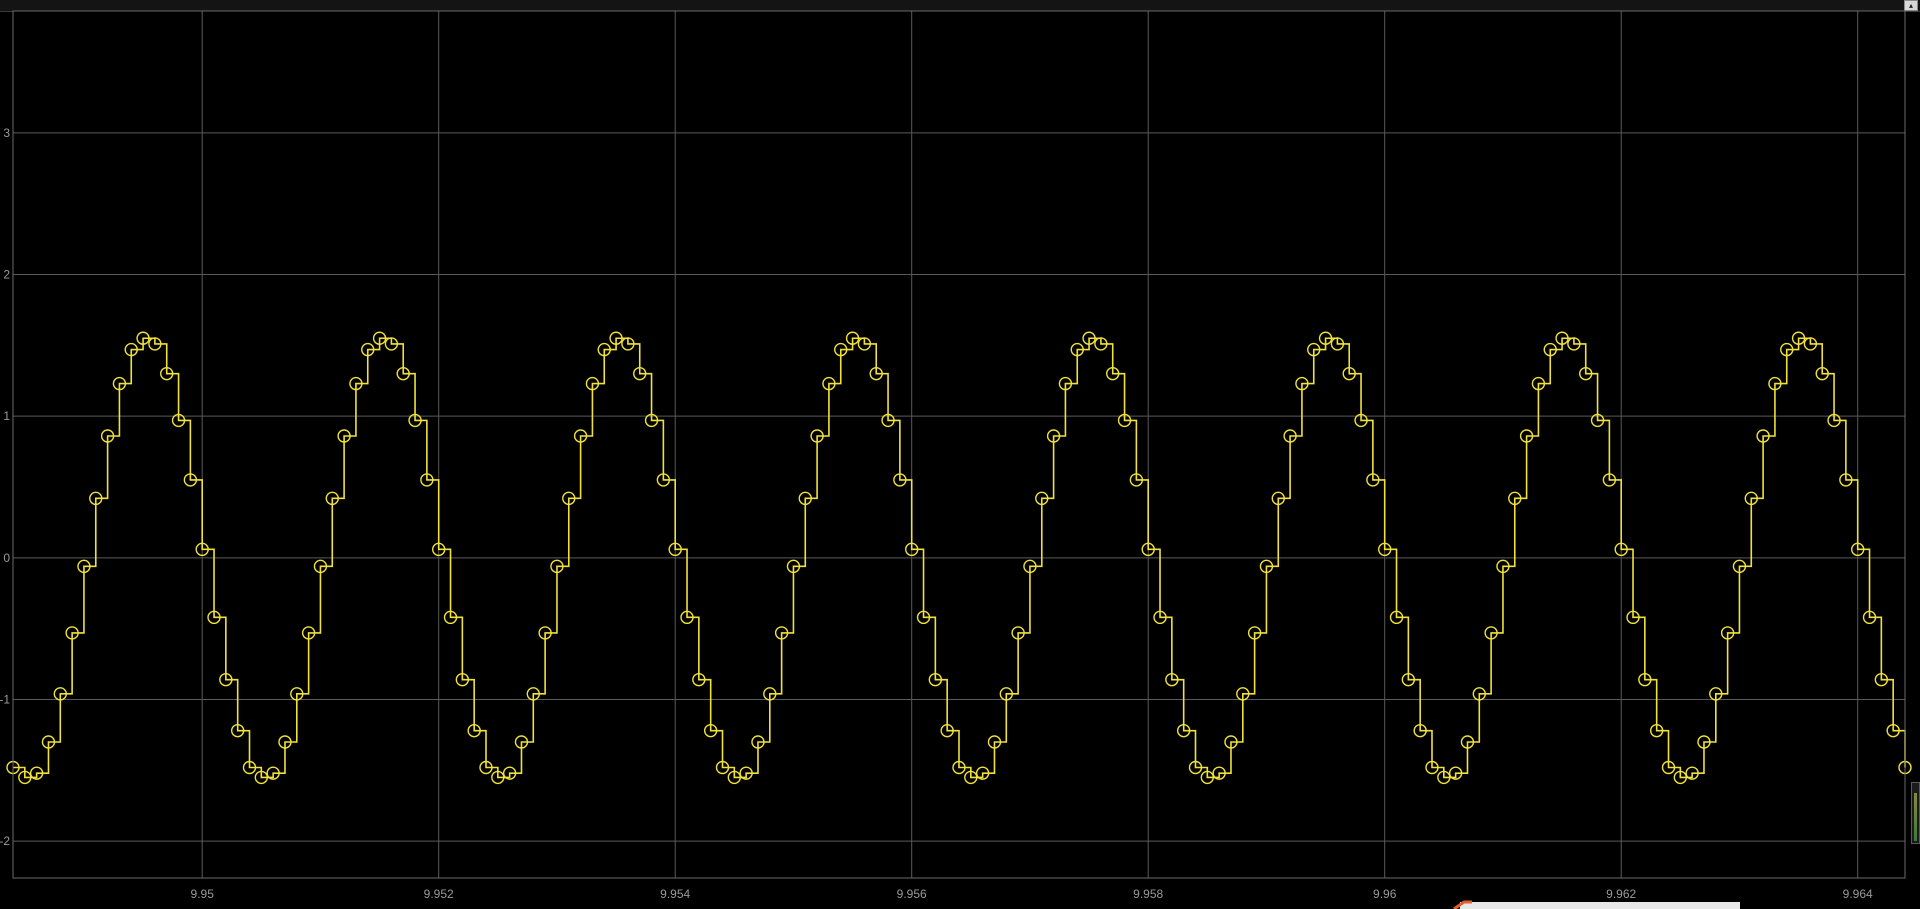  What do you see at coordinates (1858, 894) in the screenshot?
I see `x-tick-label: 9.964` at bounding box center [1858, 894].